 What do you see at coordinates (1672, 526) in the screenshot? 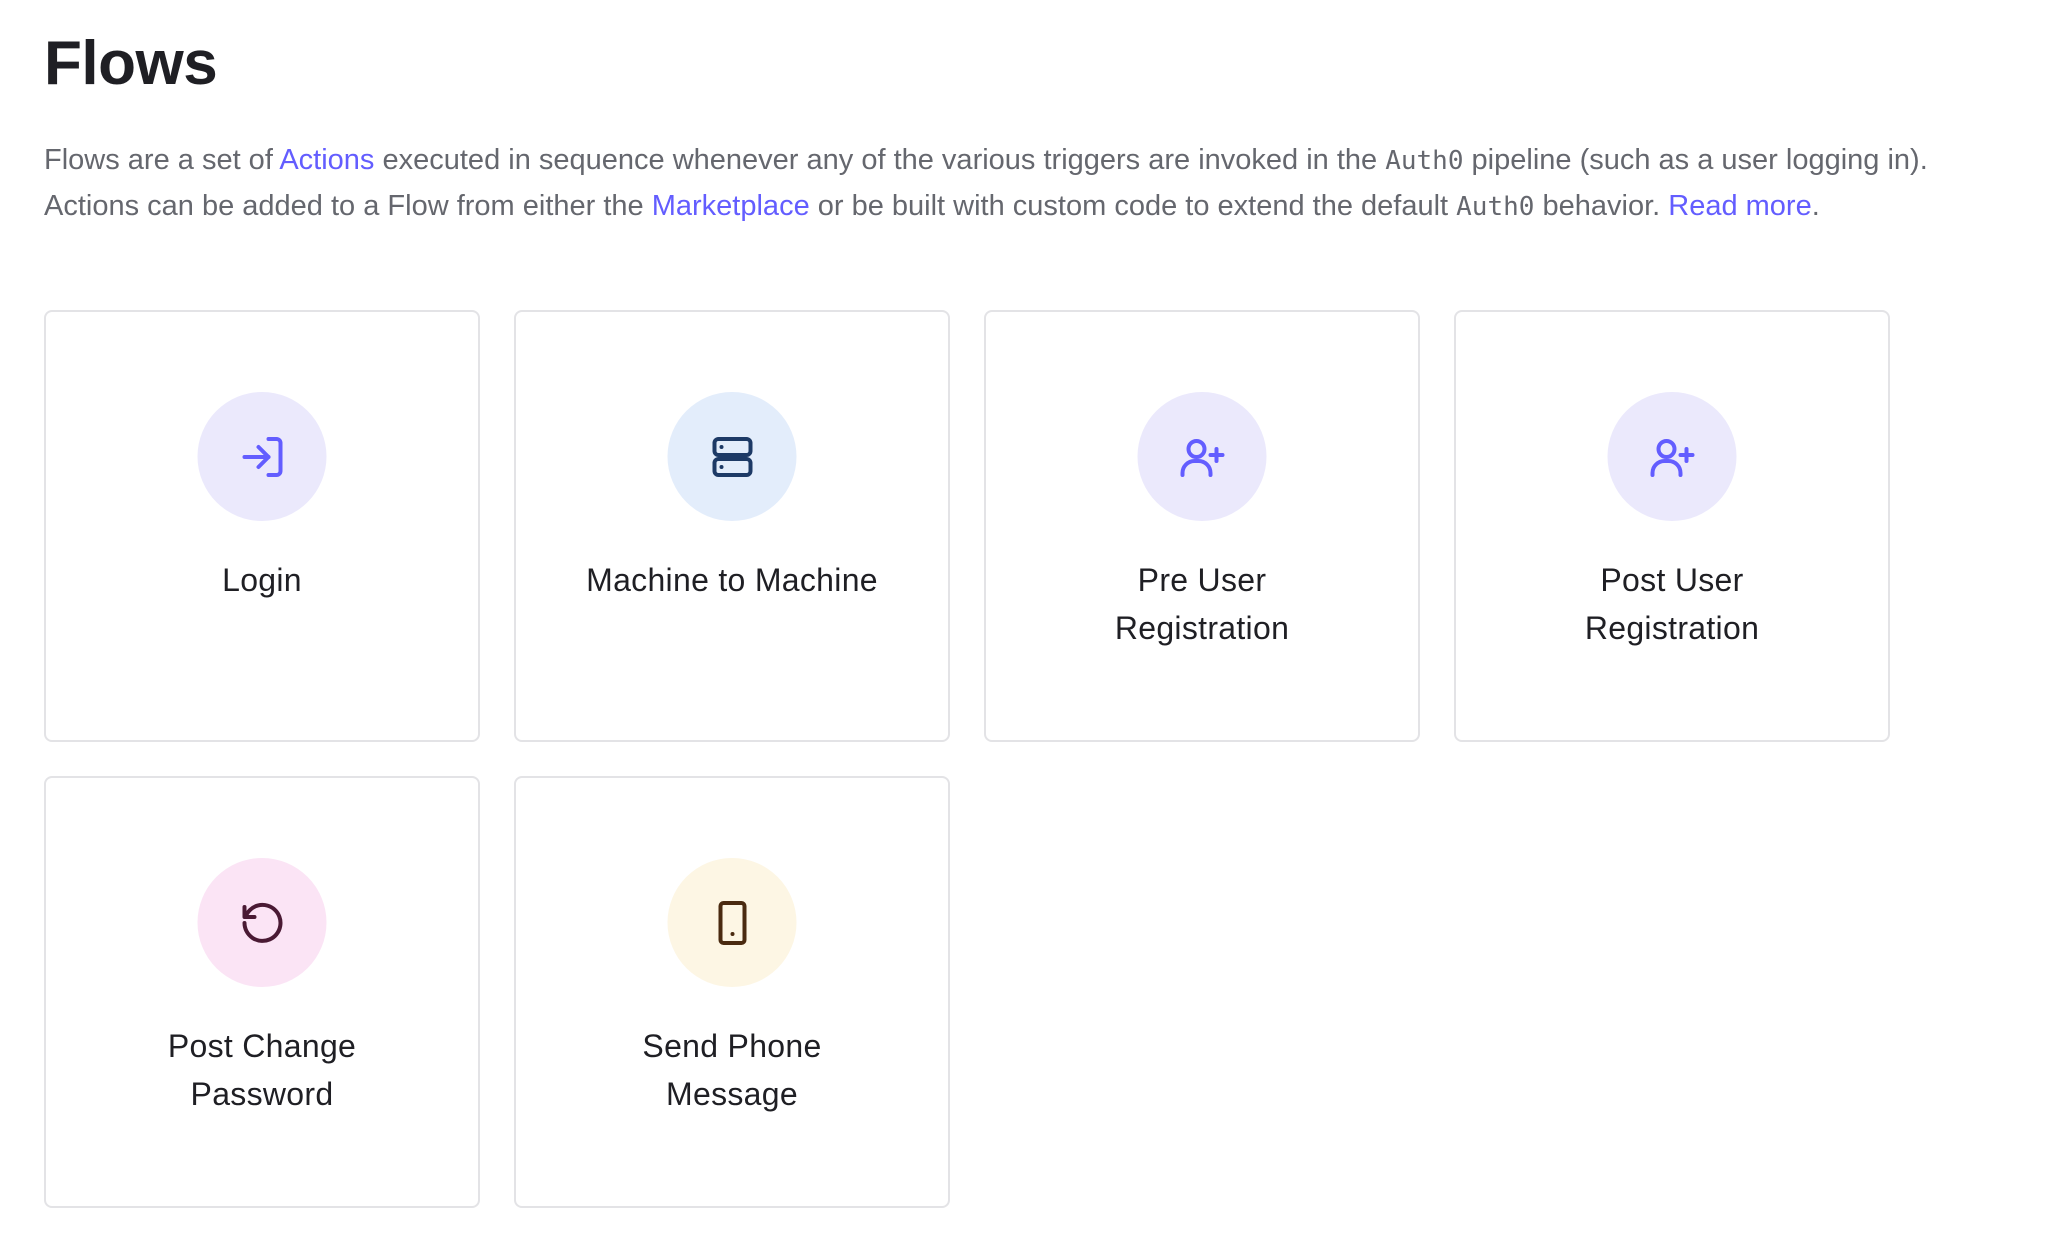
I see `flow-card-post-user-registration: Post User Registration` at bounding box center [1672, 526].